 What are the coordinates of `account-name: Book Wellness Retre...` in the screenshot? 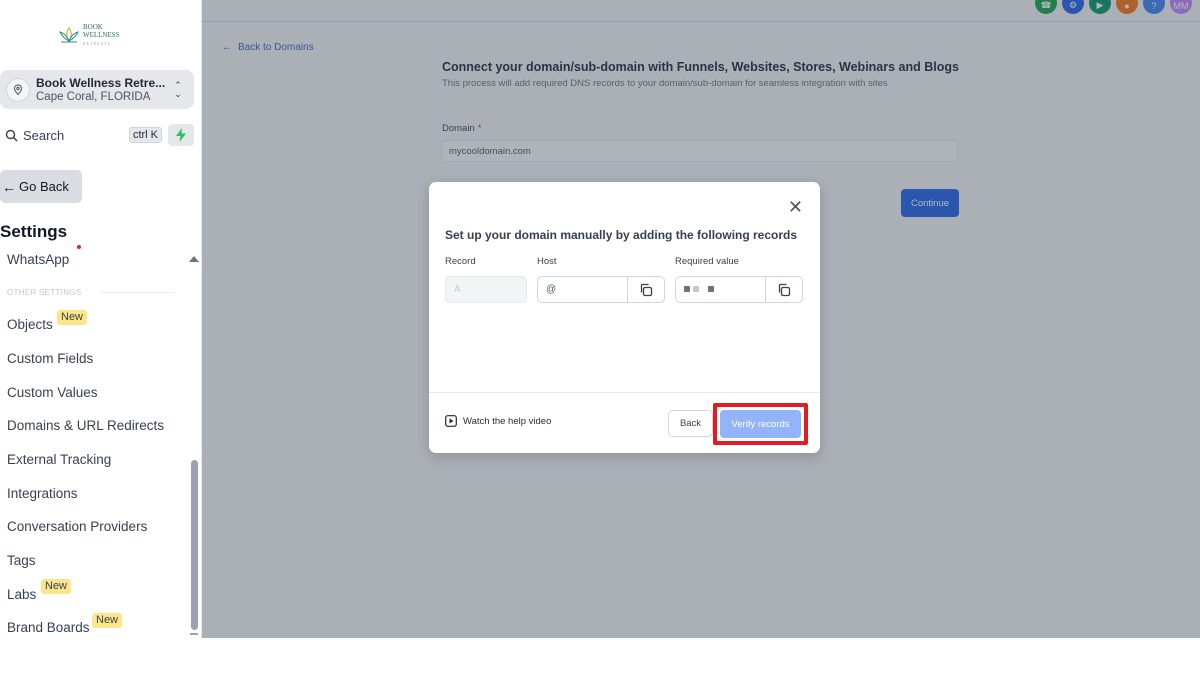 It's located at (101, 82).